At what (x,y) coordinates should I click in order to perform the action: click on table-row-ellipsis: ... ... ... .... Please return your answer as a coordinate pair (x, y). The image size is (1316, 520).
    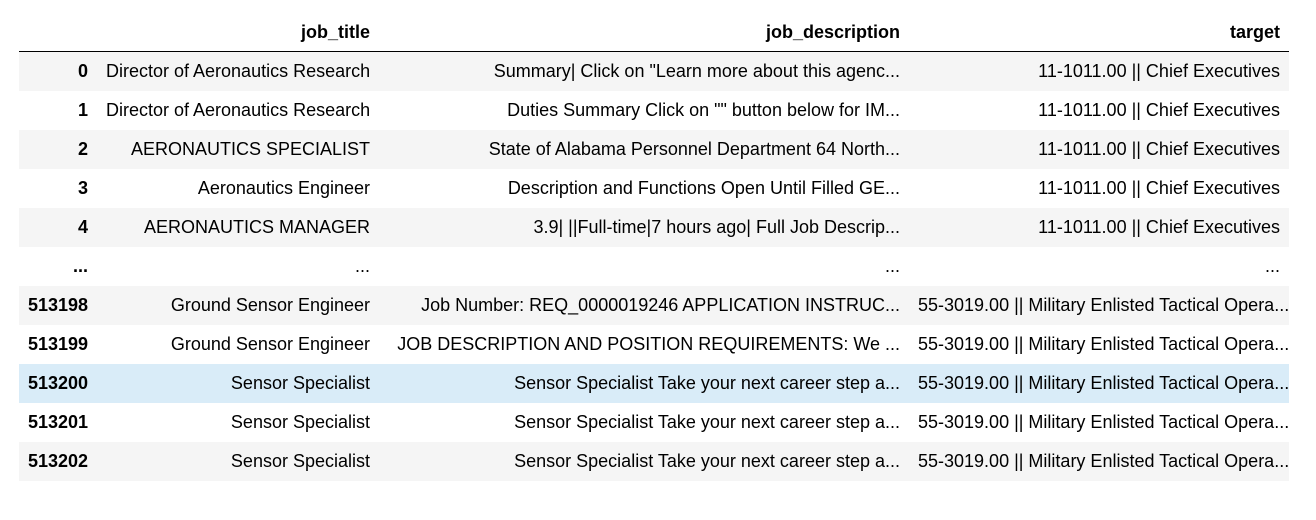
    Looking at the image, I should click on (654, 266).